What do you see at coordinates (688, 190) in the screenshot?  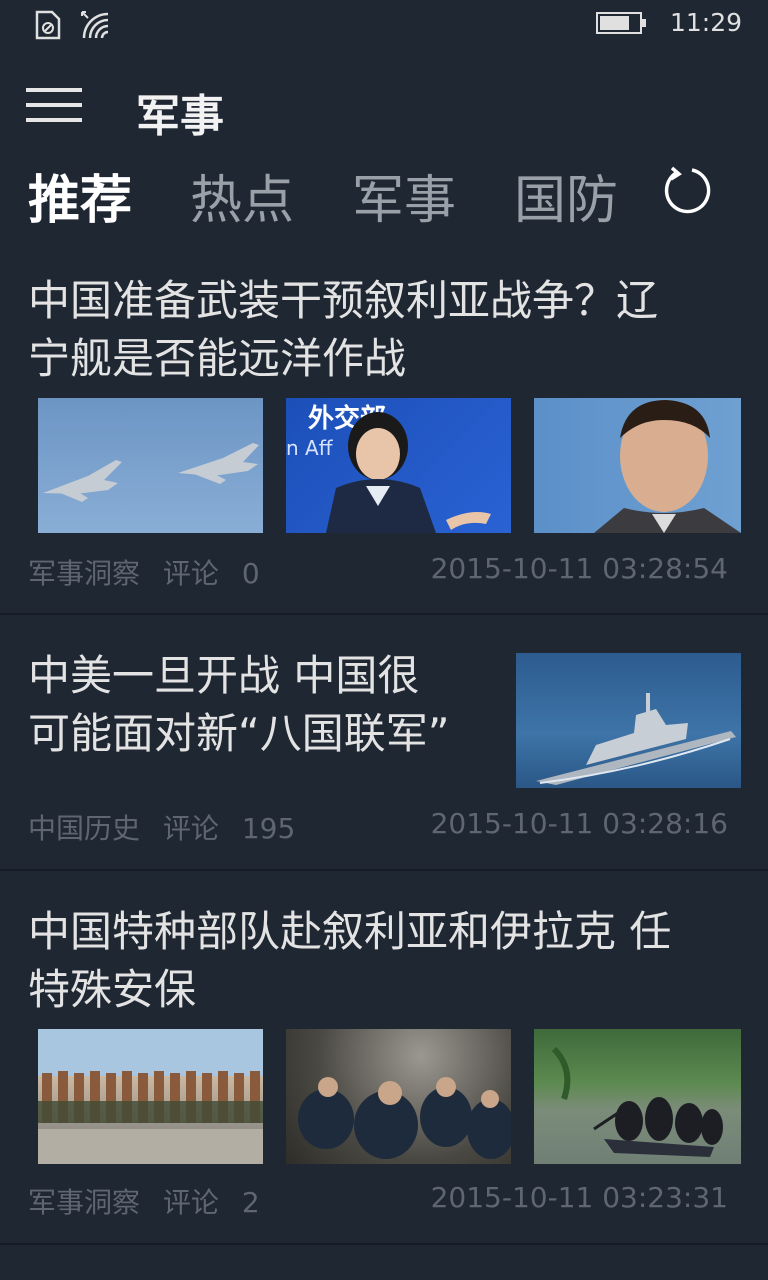 I see `refresh-icon` at bounding box center [688, 190].